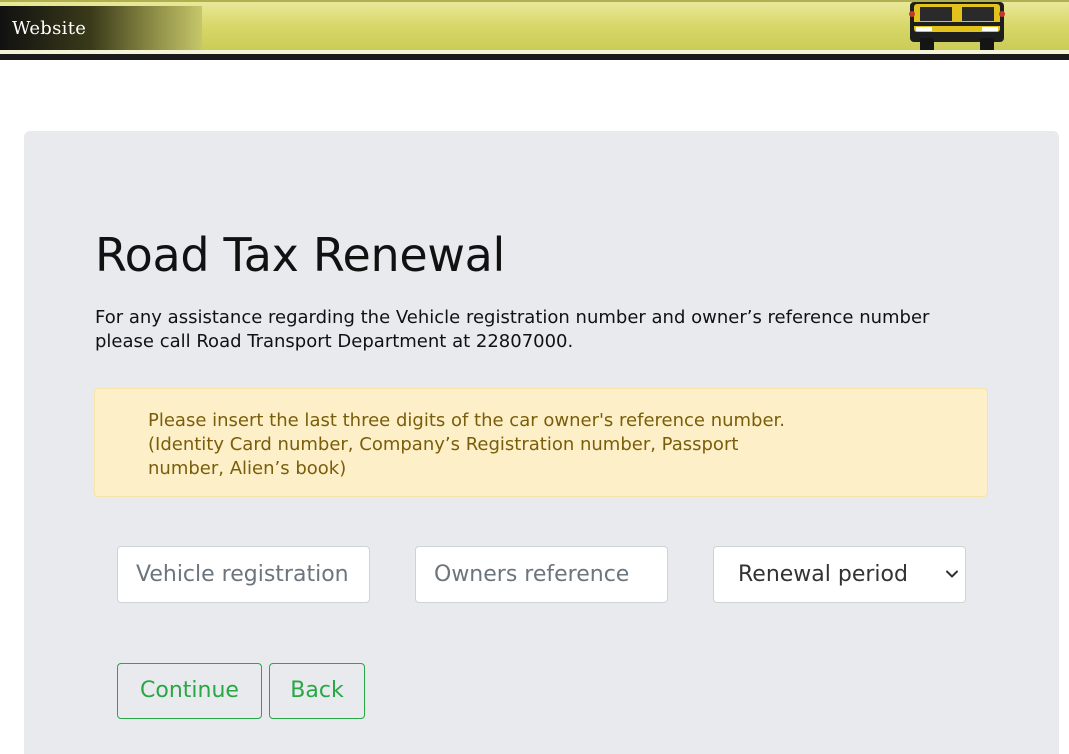  What do you see at coordinates (541, 574) in the screenshot?
I see `owners-reference-input` at bounding box center [541, 574].